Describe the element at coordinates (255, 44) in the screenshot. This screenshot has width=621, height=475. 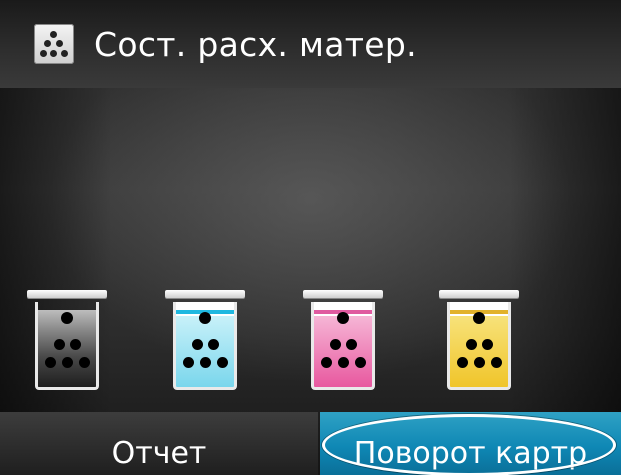
I see `page-title: Сост. расх. матер.` at that location.